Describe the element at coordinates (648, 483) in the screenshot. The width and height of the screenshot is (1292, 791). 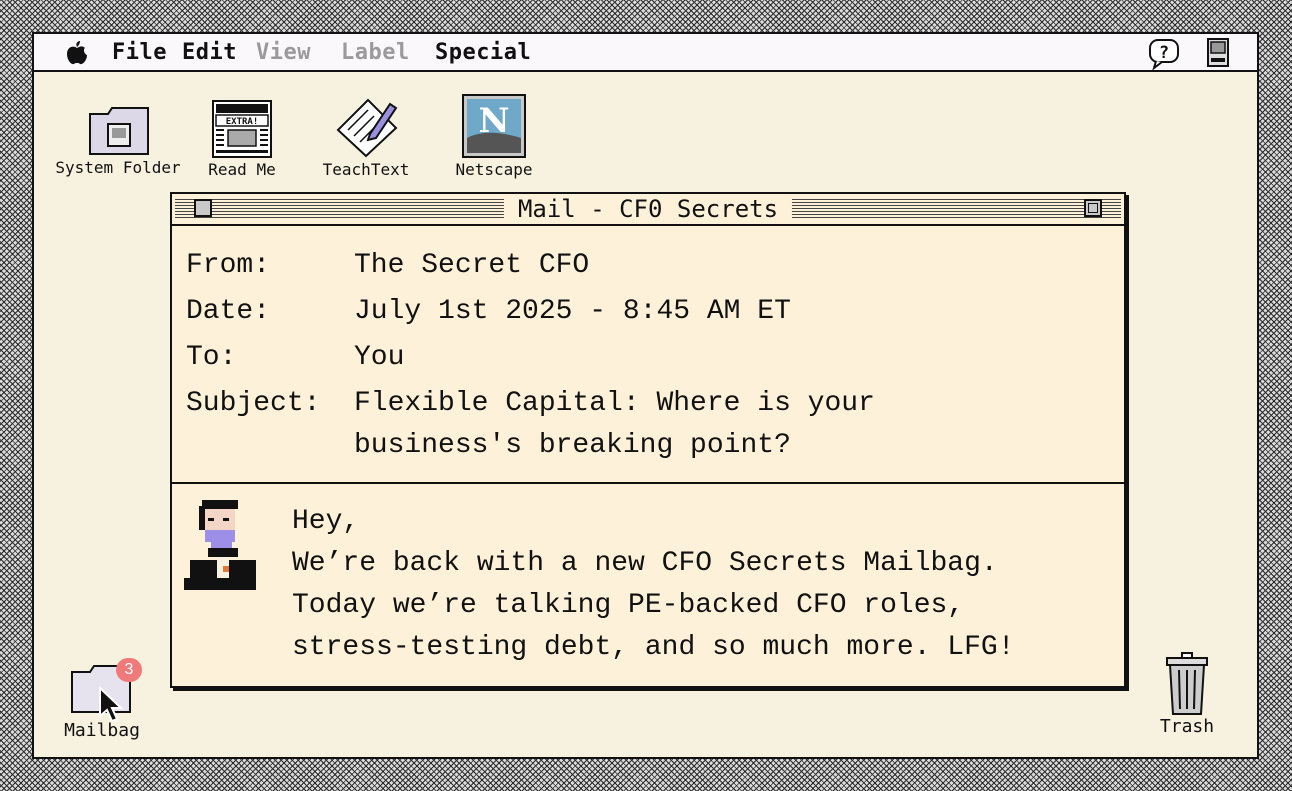
I see `header-divider` at that location.